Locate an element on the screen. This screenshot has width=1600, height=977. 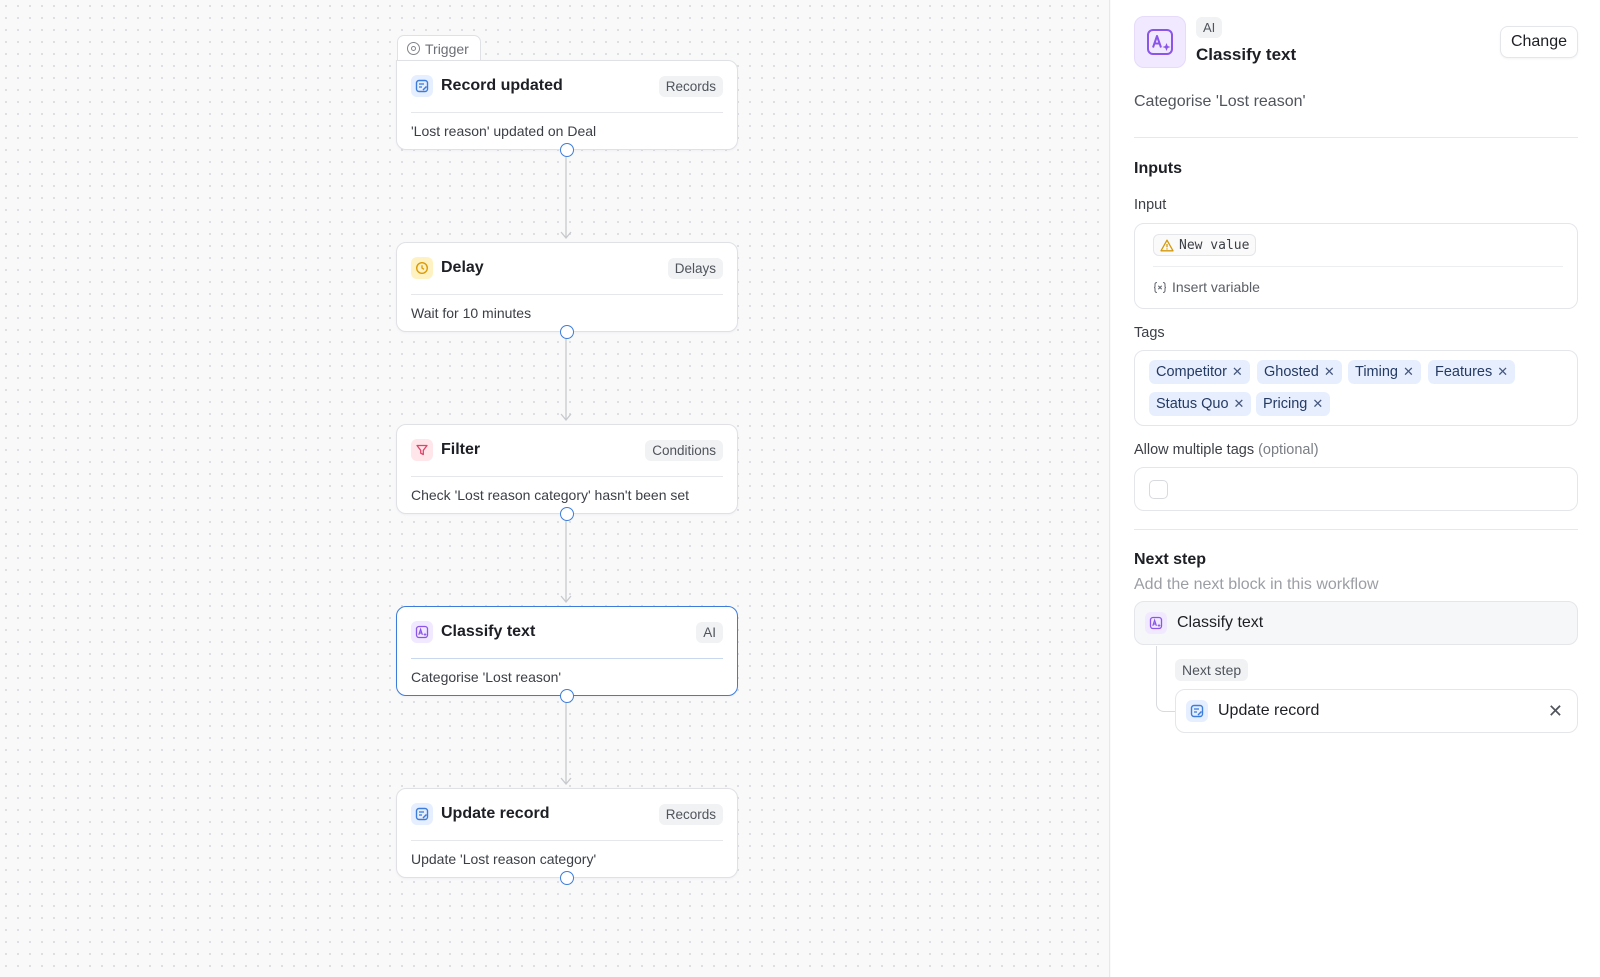
node-badge: Delays is located at coordinates (695, 268).